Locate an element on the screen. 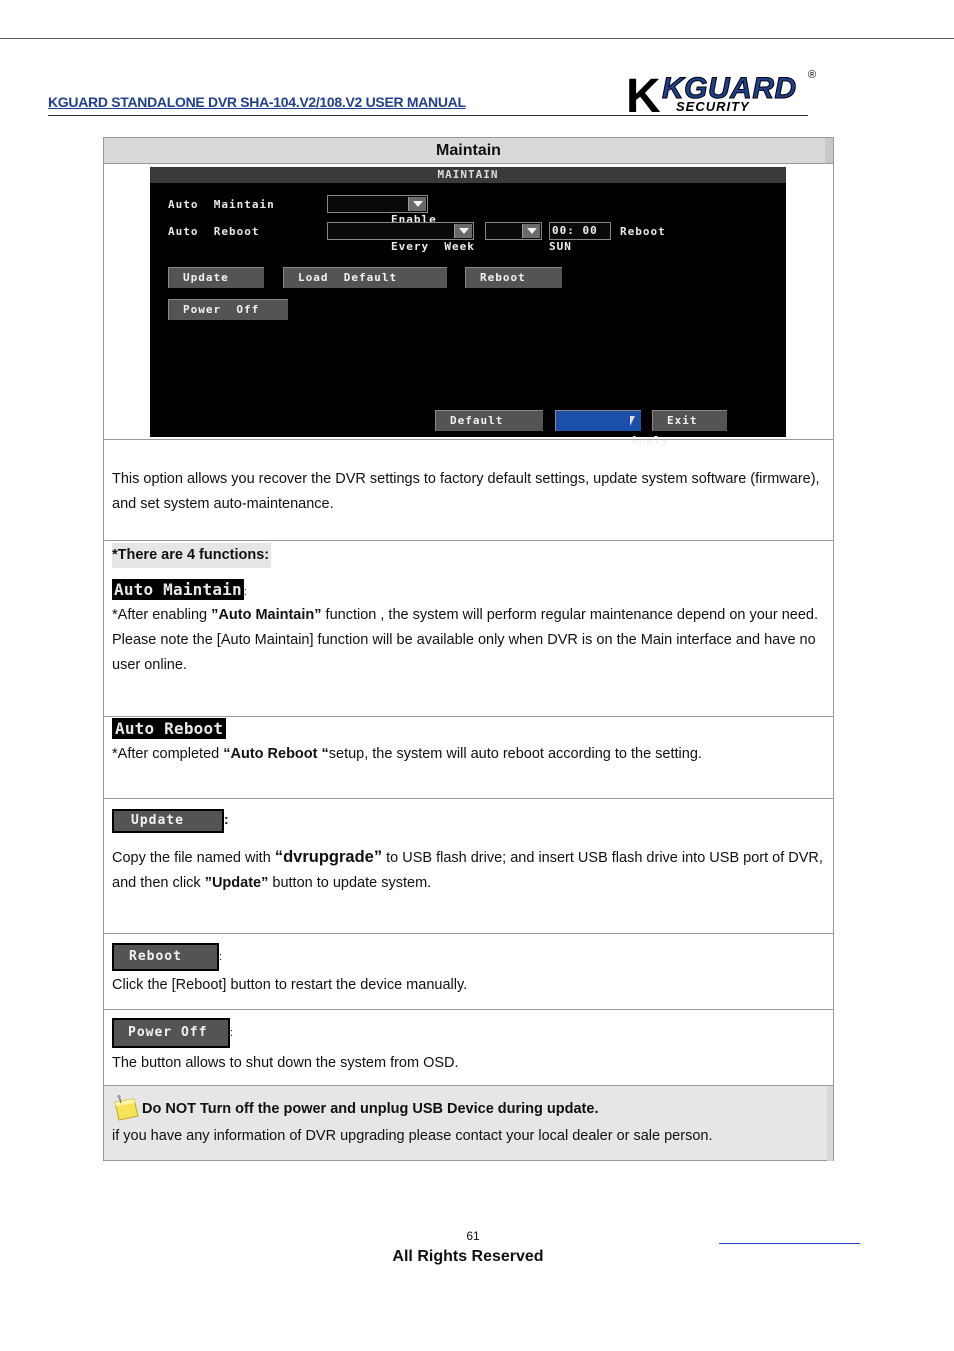  table-title: Maintain is located at coordinates (468, 150).